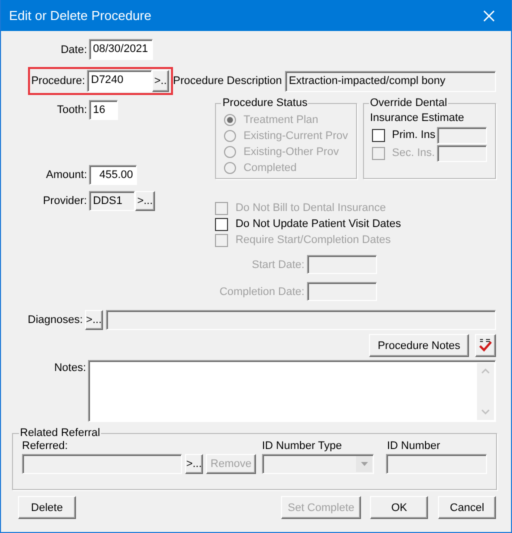  What do you see at coordinates (310, 208) in the screenshot?
I see `checkbox-label: Do Not Bill to Dental Insurance` at bounding box center [310, 208].